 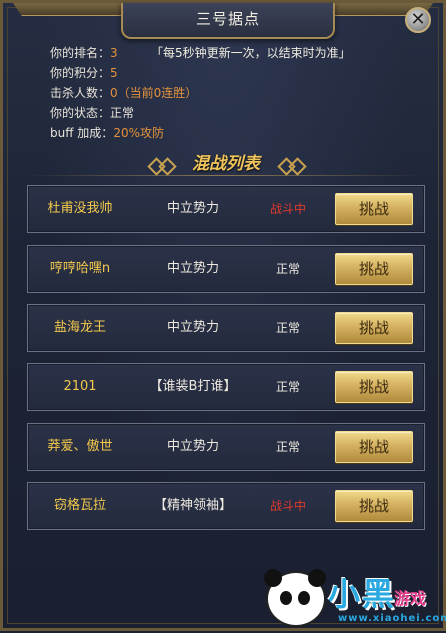 I want to click on divider, so click(x=225, y=175).